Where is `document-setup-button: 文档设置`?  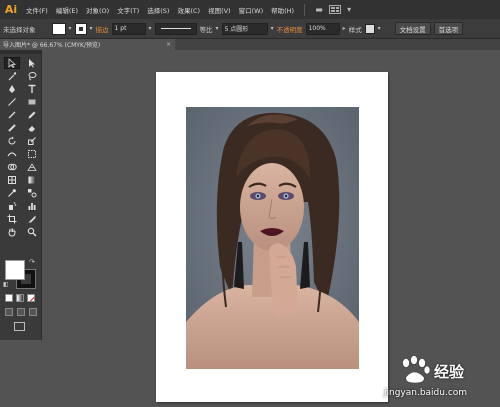 document-setup-button: 文档设置 is located at coordinates (412, 28).